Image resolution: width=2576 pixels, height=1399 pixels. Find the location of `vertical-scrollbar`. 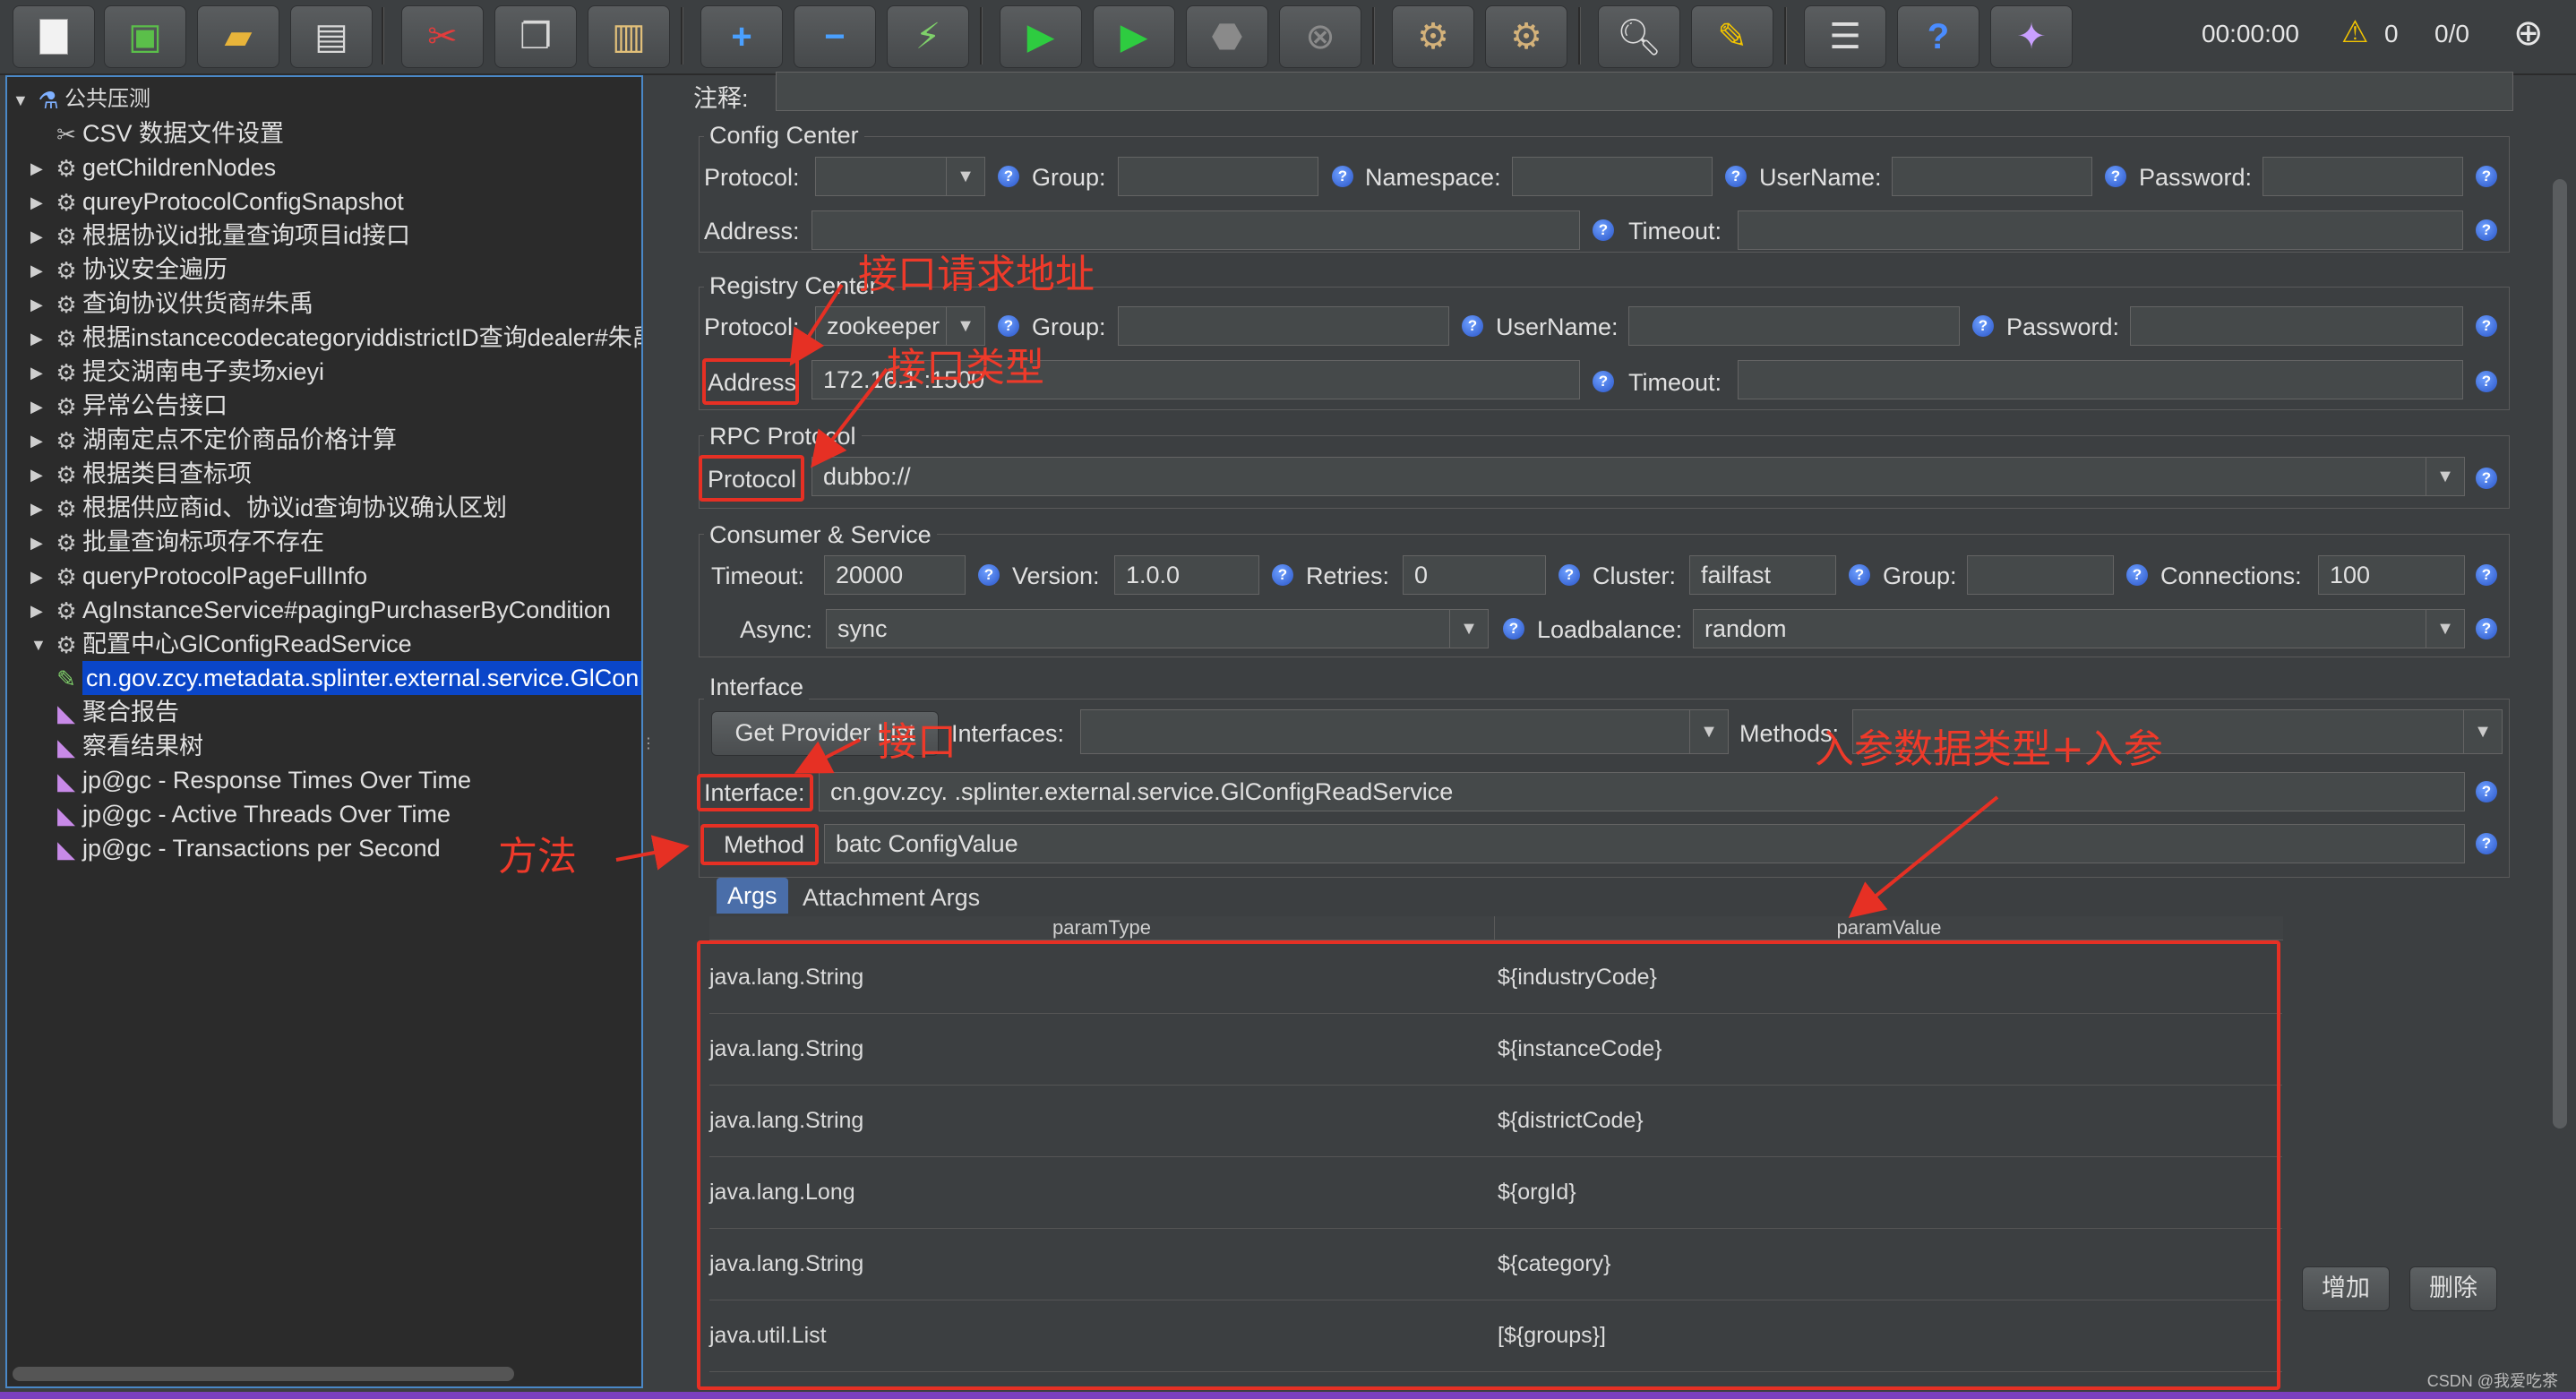

vertical-scrollbar is located at coordinates (2560, 654).